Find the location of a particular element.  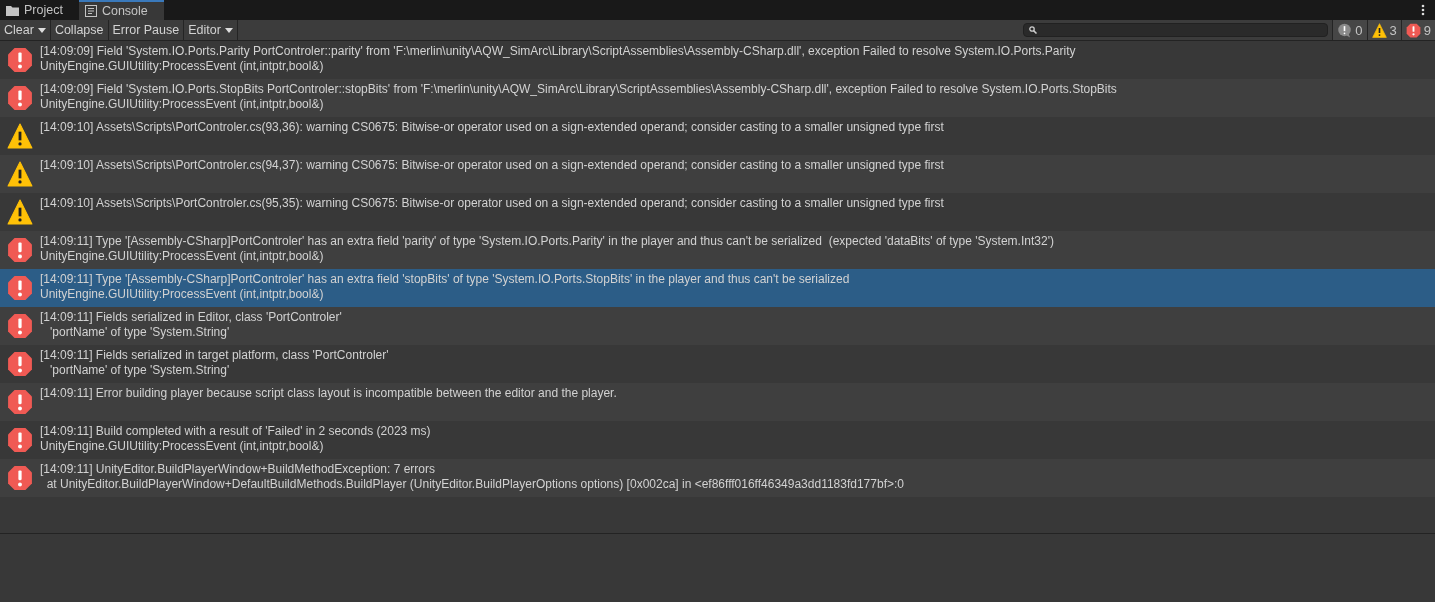

log-entry: [14:09:11] Fields serialized in Editor, class 'PortControler' 'portName' of type 'System.String' is located at coordinates (717, 326).